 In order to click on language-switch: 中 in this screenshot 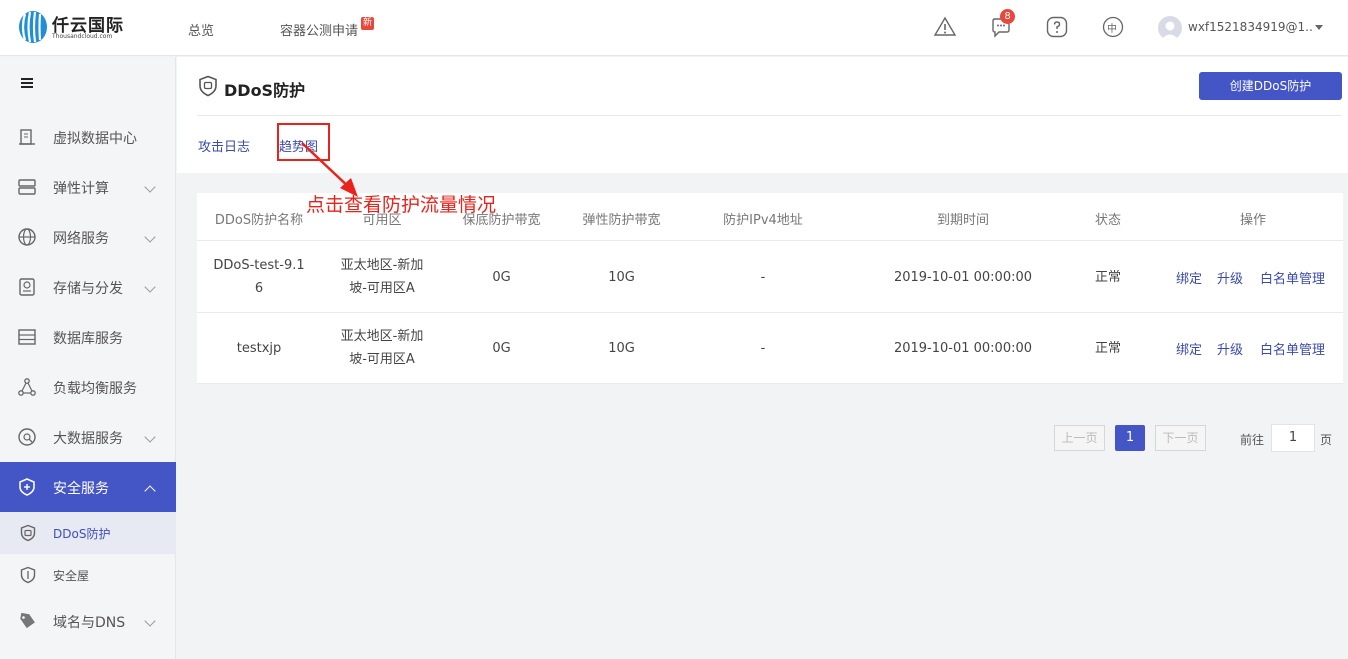, I will do `click(1113, 27)`.